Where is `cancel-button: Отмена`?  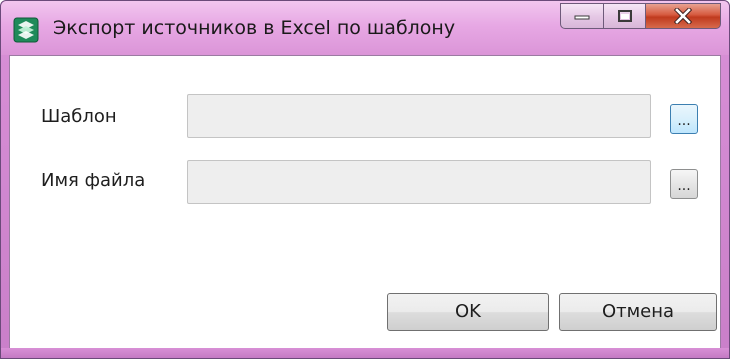
cancel-button: Отмена is located at coordinates (638, 312).